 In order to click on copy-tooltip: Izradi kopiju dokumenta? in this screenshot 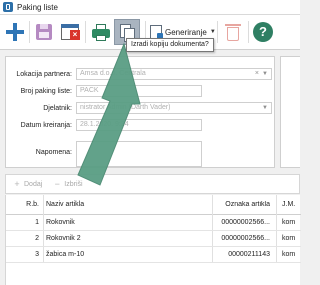, I will do `click(170, 45)`.